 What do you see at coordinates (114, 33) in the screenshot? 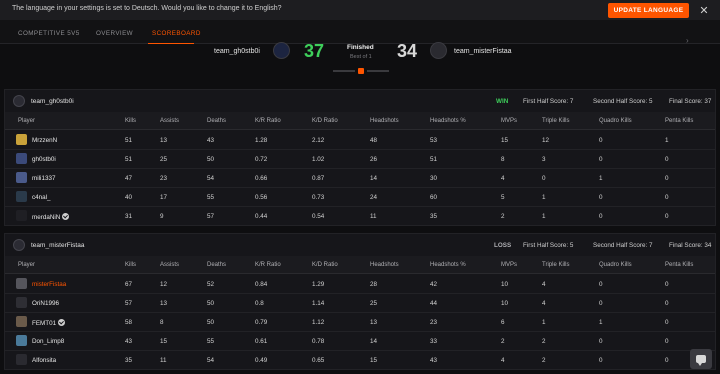
I see `tab-overview: OVERVIEW` at bounding box center [114, 33].